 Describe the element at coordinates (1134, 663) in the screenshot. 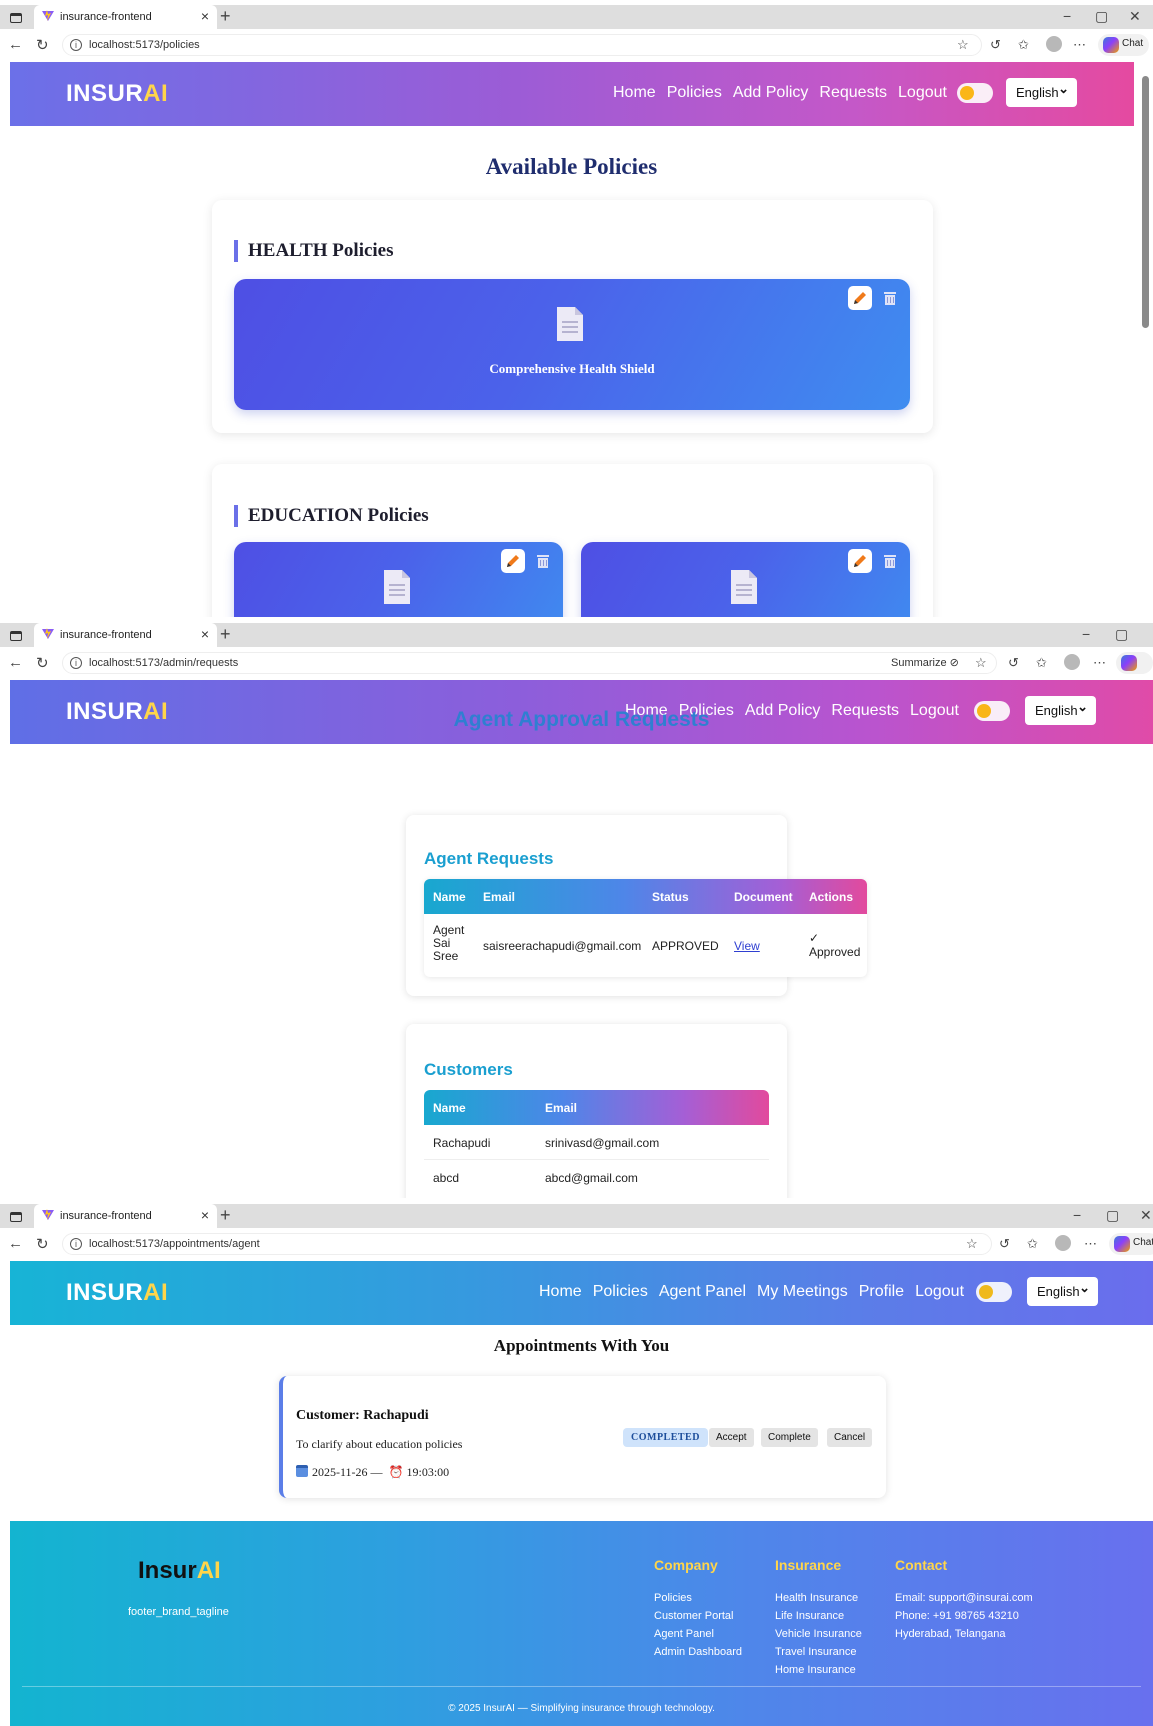

I see `copilot-chat-button` at that location.